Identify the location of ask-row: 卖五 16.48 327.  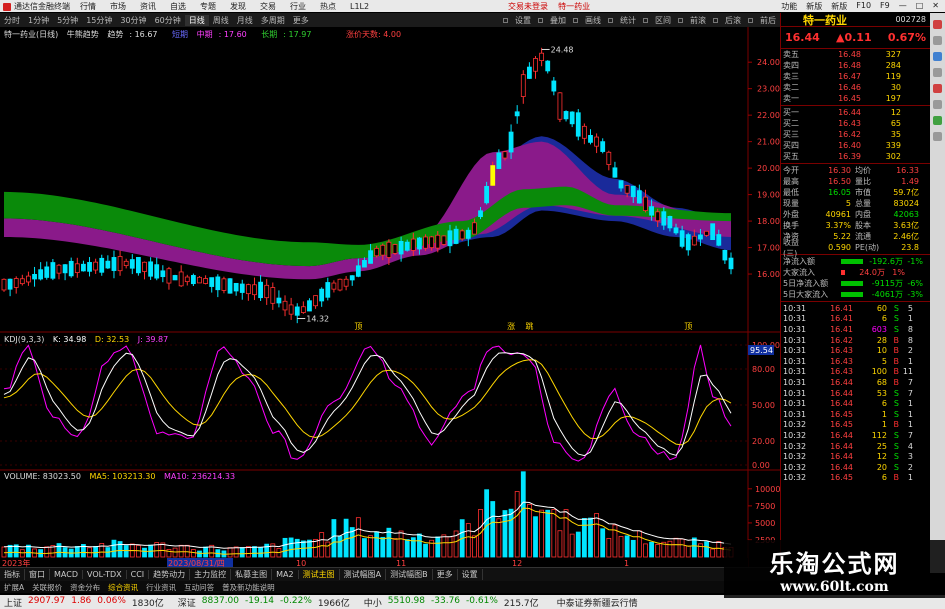
(855, 54).